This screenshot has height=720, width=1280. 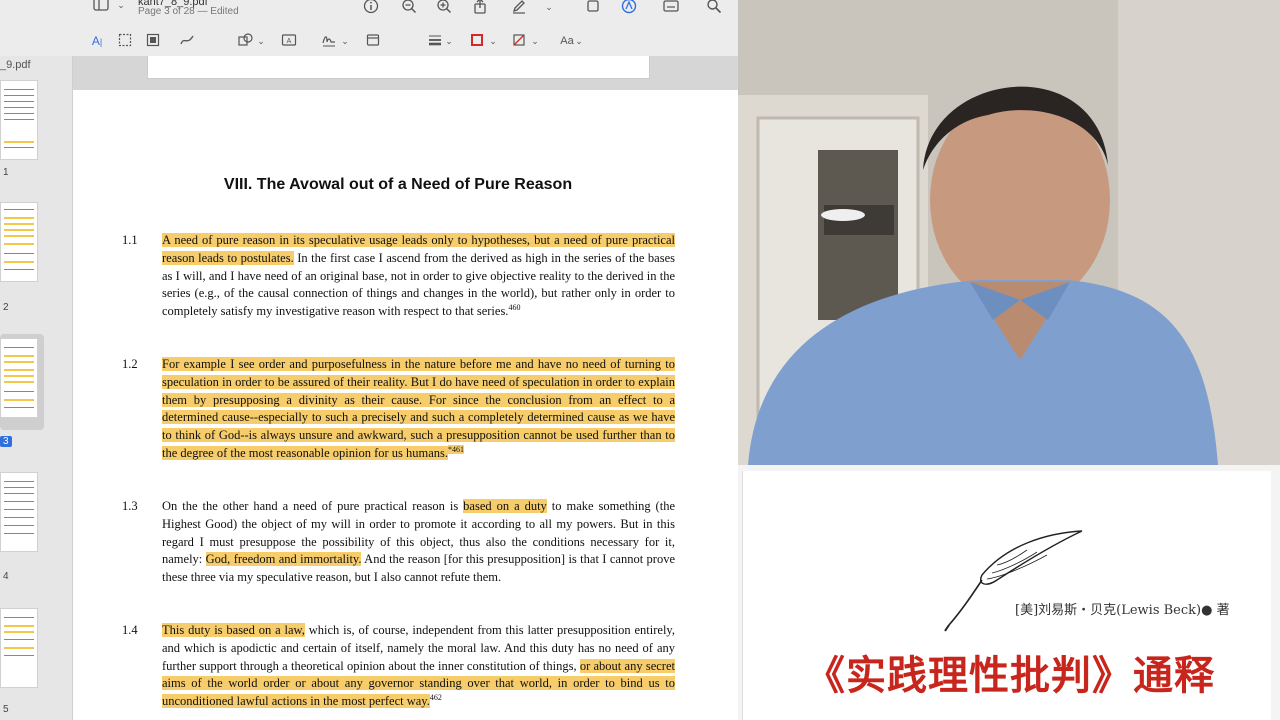 What do you see at coordinates (409, 8) in the screenshot?
I see `zoom-out-icon` at bounding box center [409, 8].